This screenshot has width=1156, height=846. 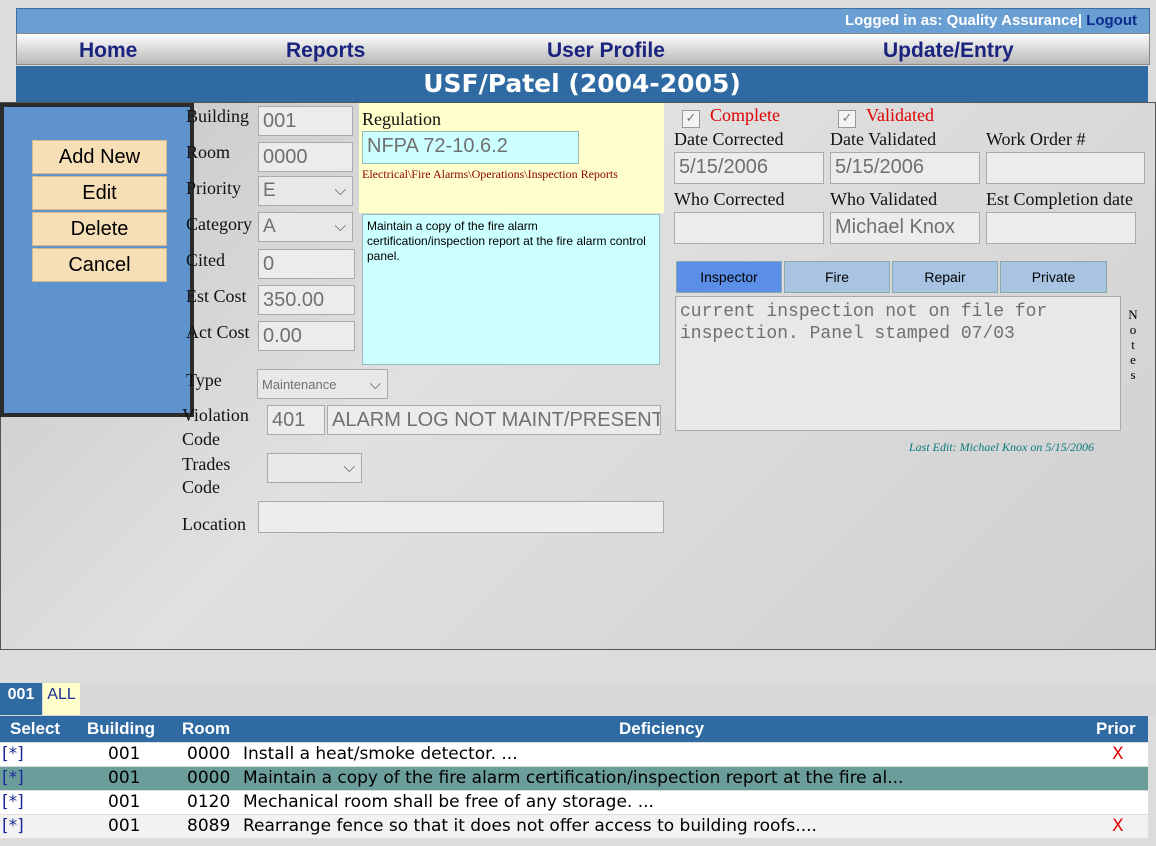 I want to click on nav-update-entry: Update/Entry, so click(x=948, y=51).